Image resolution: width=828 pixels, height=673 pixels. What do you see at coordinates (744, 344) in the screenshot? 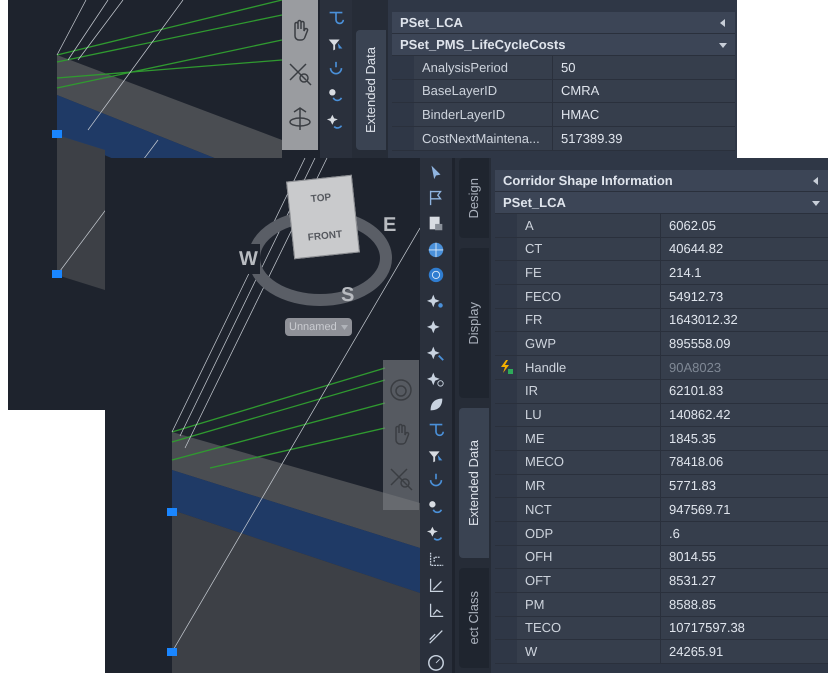
I see `property-value: 895558.09` at bounding box center [744, 344].